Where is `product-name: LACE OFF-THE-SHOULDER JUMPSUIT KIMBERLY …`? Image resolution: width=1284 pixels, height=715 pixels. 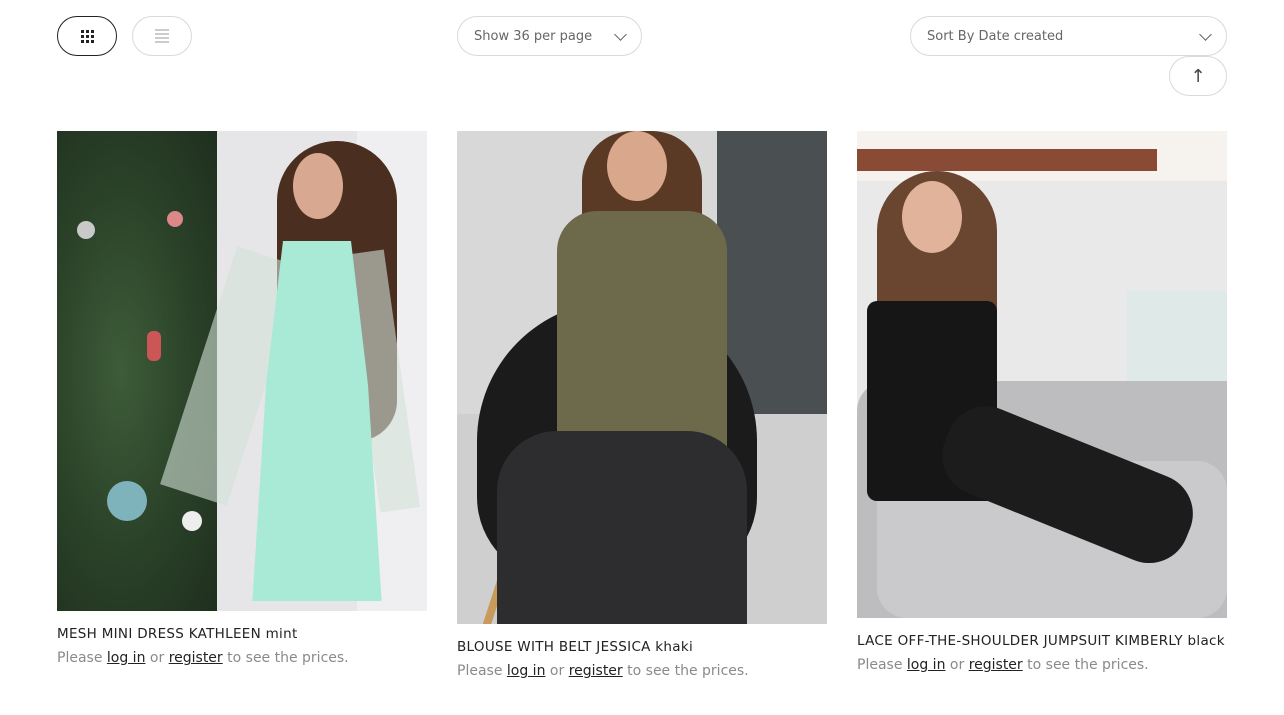 product-name: LACE OFF-THE-SHOULDER JUMPSUIT KIMBERLY … is located at coordinates (1042, 641).